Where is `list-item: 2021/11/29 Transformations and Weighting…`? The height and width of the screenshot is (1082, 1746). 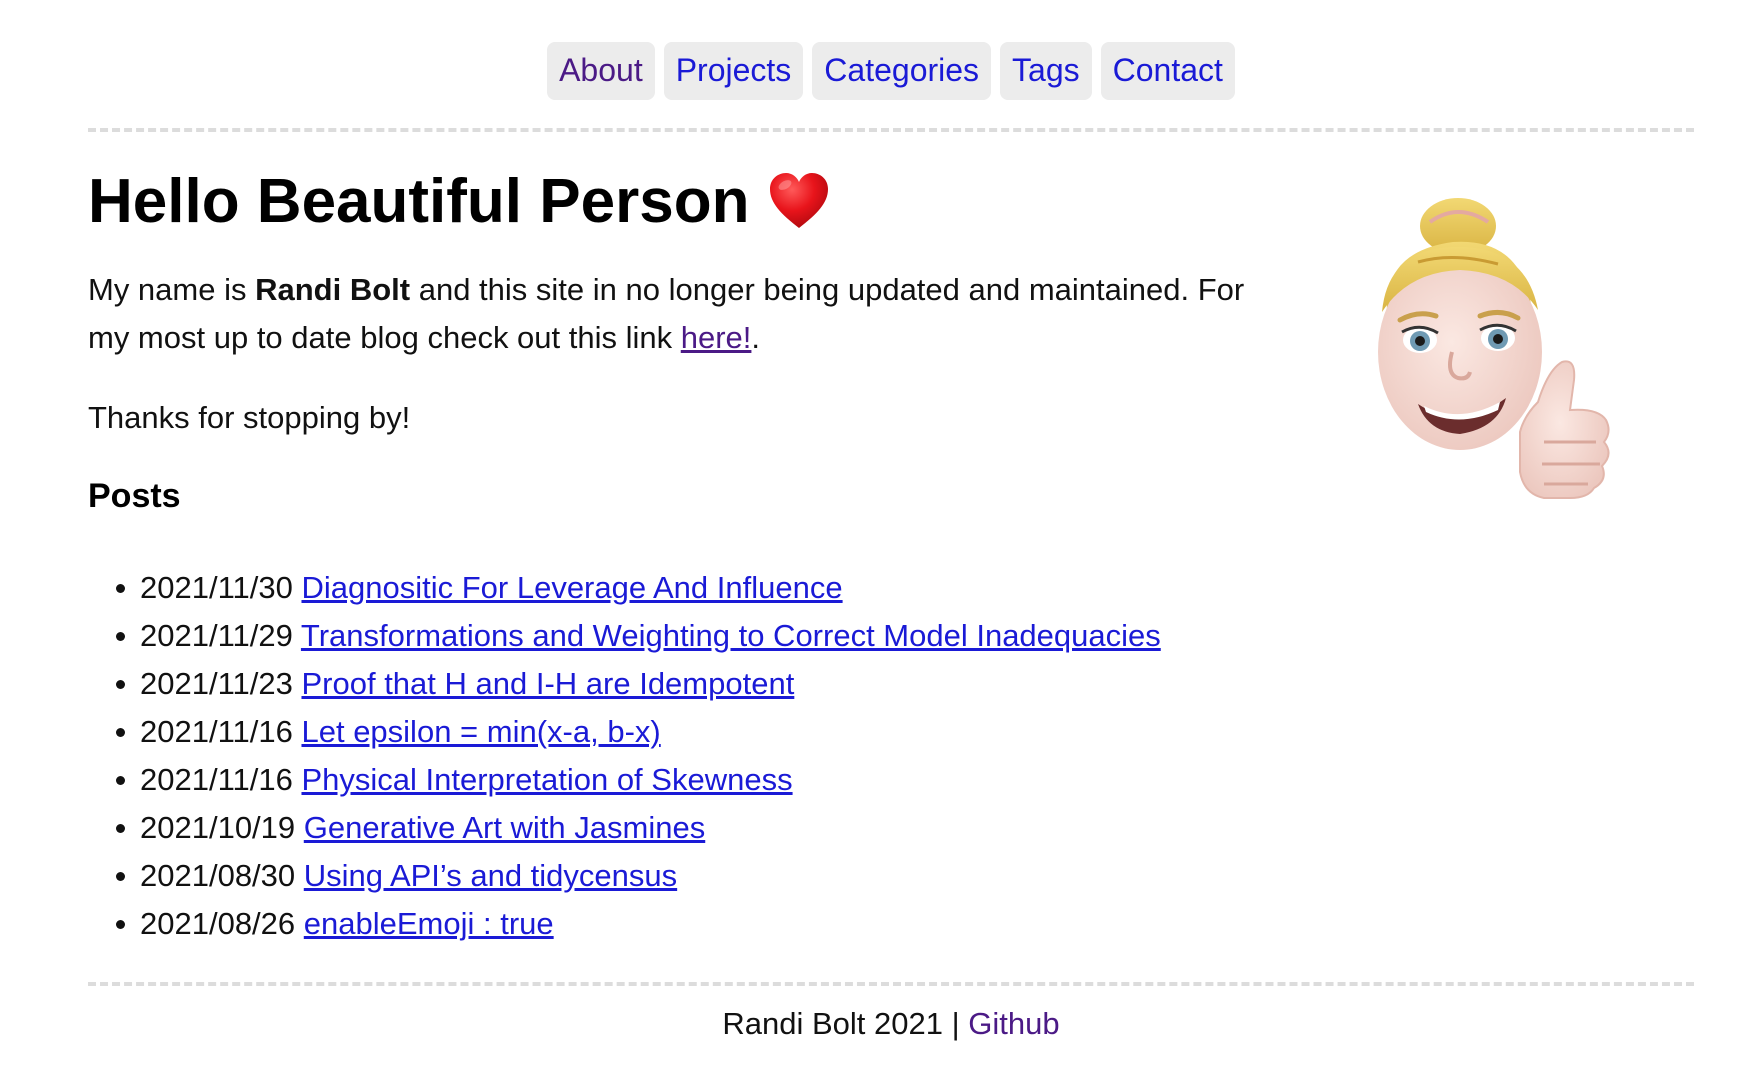 list-item: 2021/11/29 Transformations and Weighting… is located at coordinates (687, 636).